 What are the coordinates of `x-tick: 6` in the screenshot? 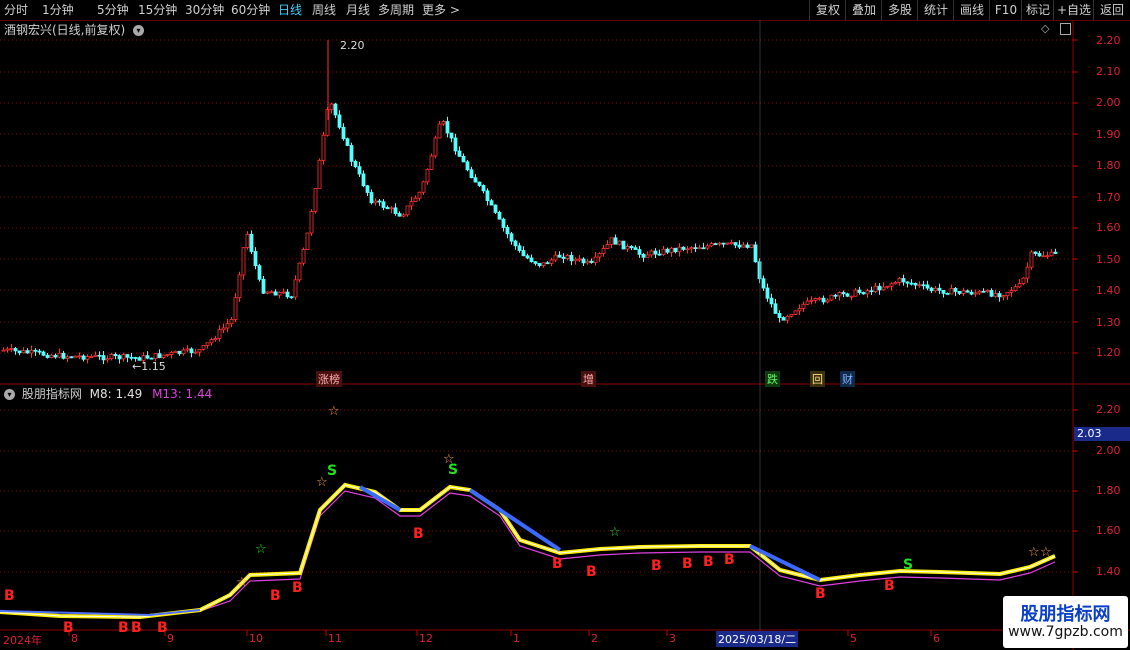 It's located at (936, 638).